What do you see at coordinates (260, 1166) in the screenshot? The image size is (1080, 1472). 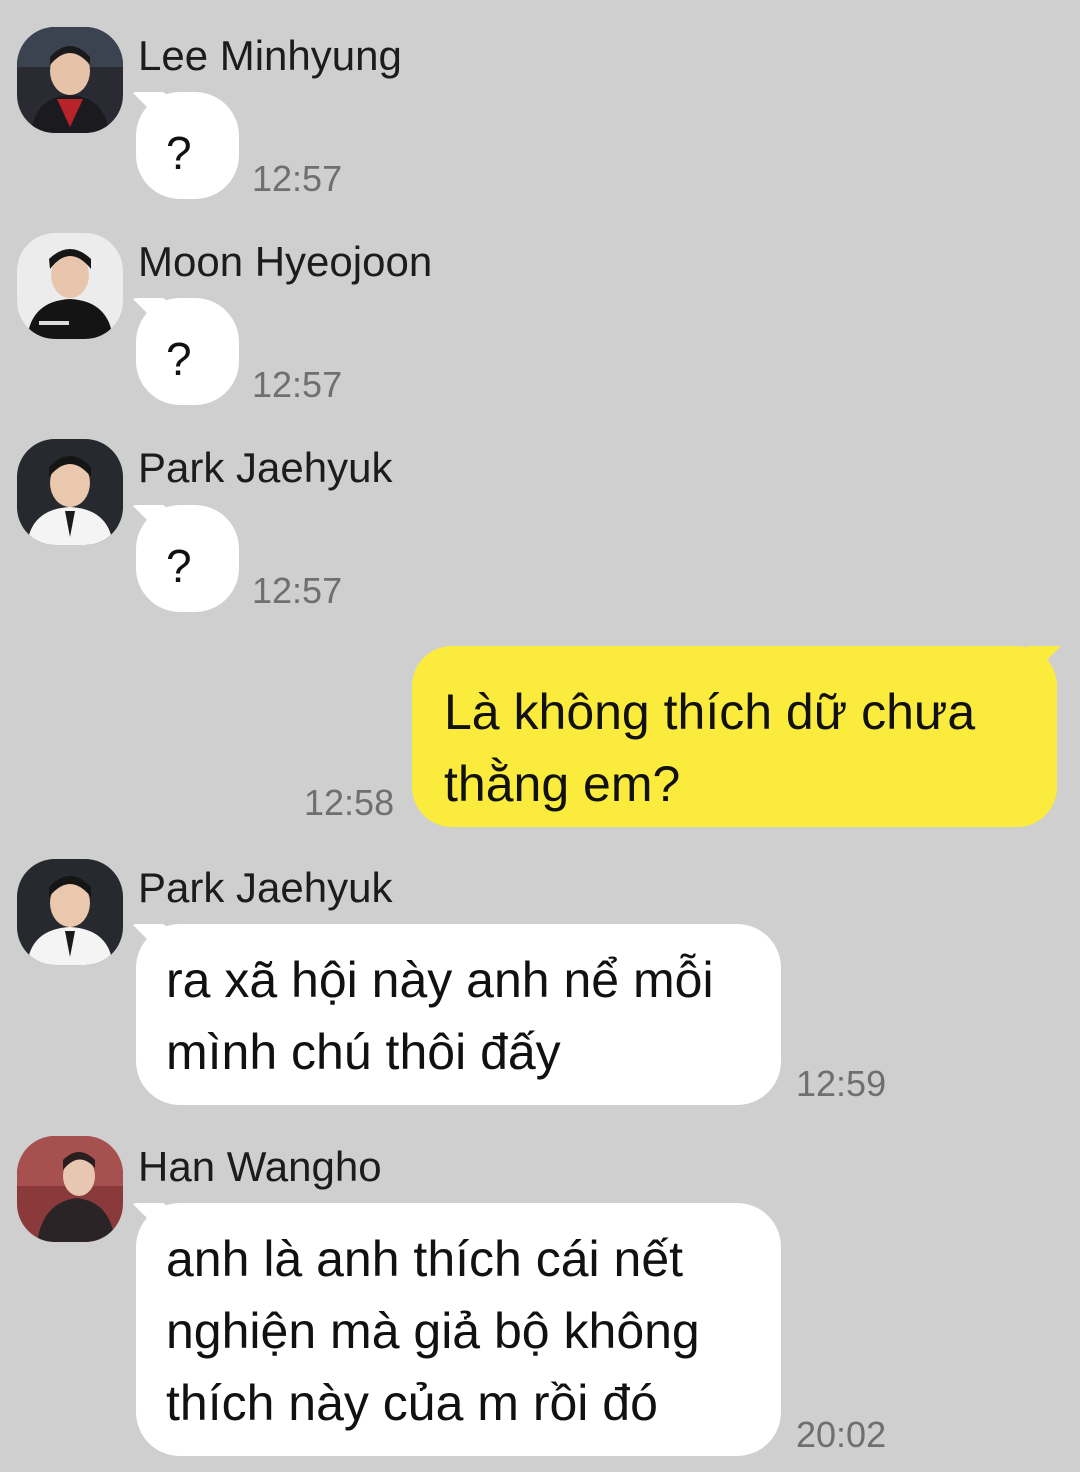 I see `sender-name: Han Wangho` at bounding box center [260, 1166].